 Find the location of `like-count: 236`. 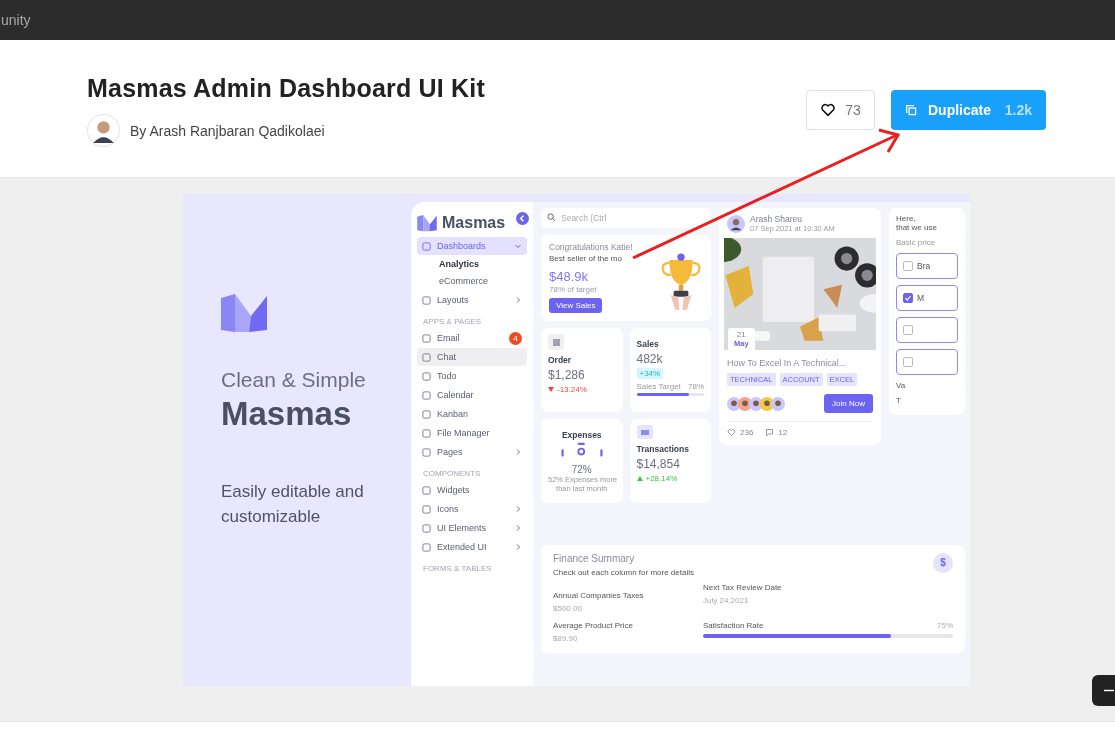

like-count: 236 is located at coordinates (747, 432).